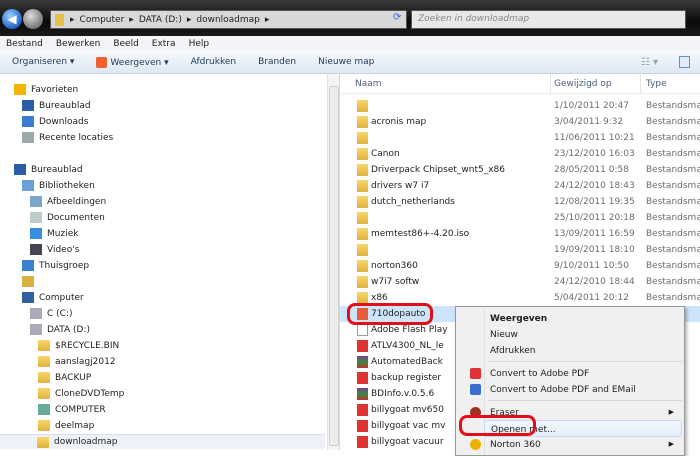 This screenshot has height=456, width=700. I want to click on nav-item-computer: COMPUTER, so click(72, 409).